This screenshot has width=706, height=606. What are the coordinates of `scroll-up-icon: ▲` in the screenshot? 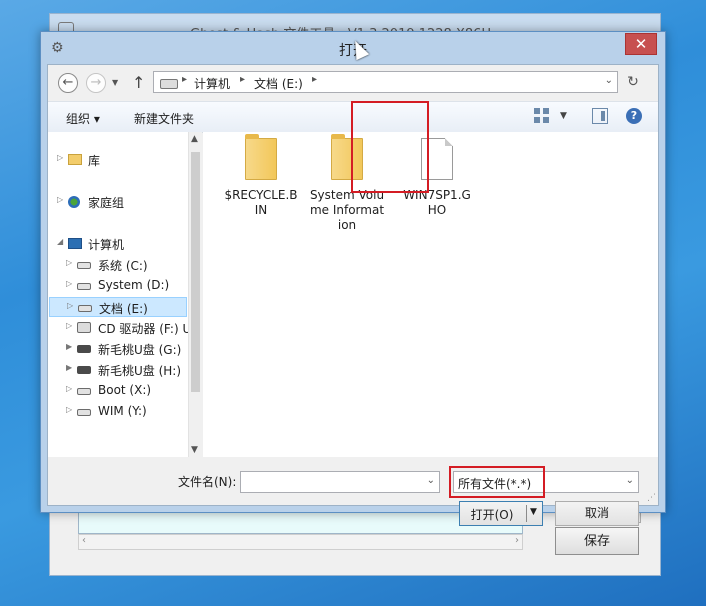 It's located at (194, 139).